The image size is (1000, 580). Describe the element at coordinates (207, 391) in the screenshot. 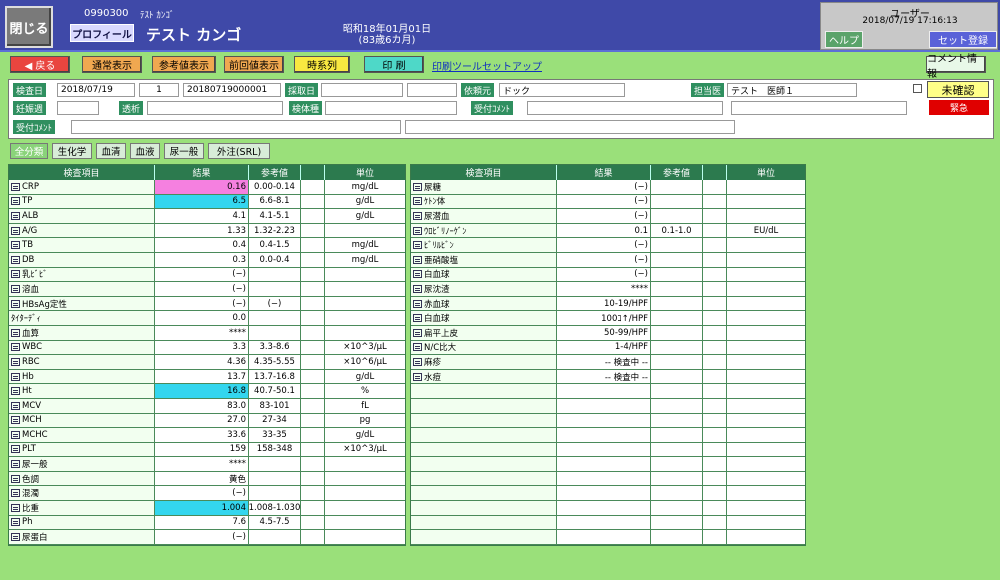

I see `table-row: Ht 16.8 40.7-50.1%` at that location.